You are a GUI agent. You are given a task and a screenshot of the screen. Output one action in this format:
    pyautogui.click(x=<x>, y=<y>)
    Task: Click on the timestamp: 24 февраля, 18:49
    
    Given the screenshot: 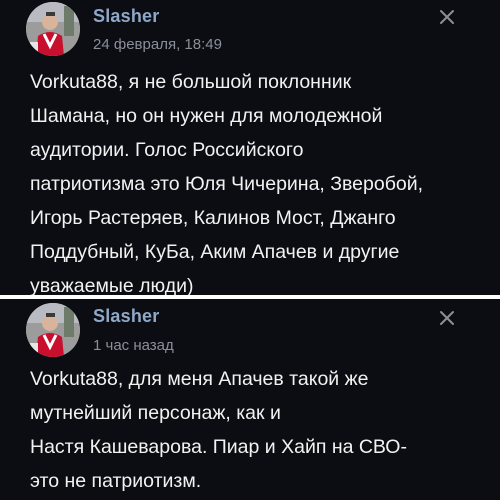 What is the action you would take?
    pyautogui.click(x=157, y=44)
    